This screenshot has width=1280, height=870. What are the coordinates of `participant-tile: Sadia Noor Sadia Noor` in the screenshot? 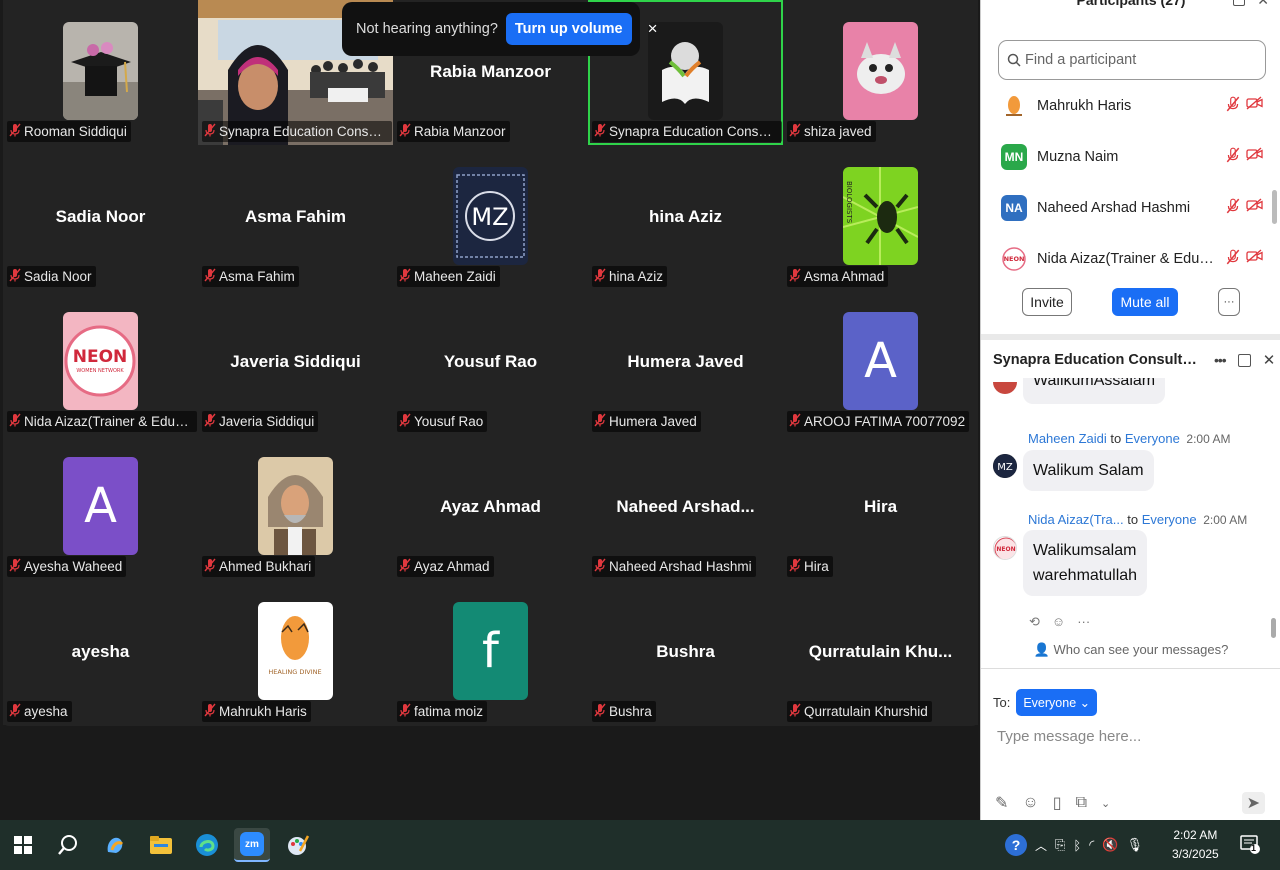 It's located at (100, 217).